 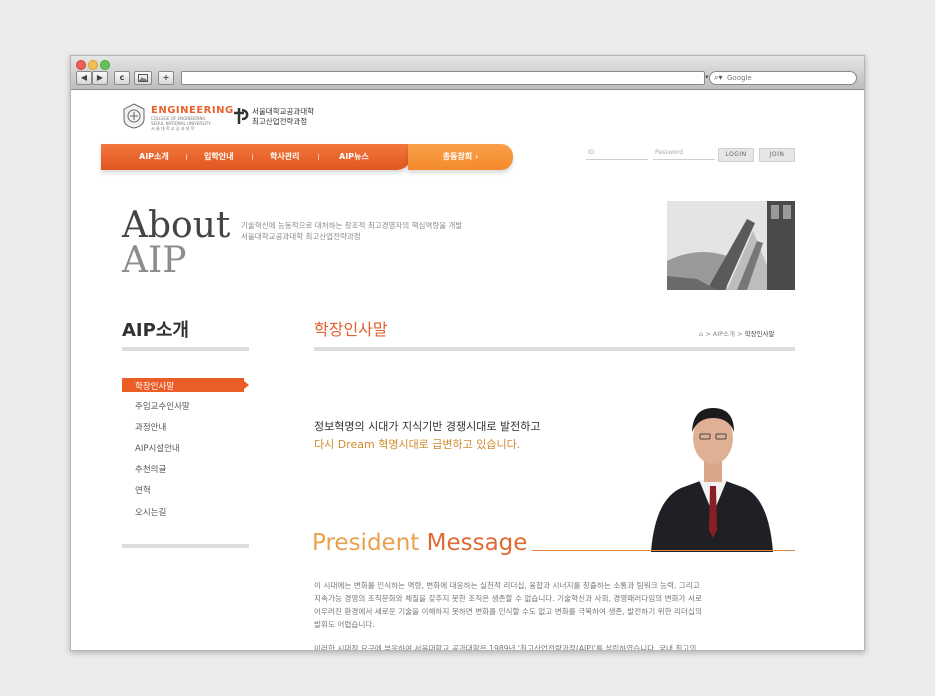 What do you see at coordinates (105, 65) in the screenshot?
I see `zoom-window-button` at bounding box center [105, 65].